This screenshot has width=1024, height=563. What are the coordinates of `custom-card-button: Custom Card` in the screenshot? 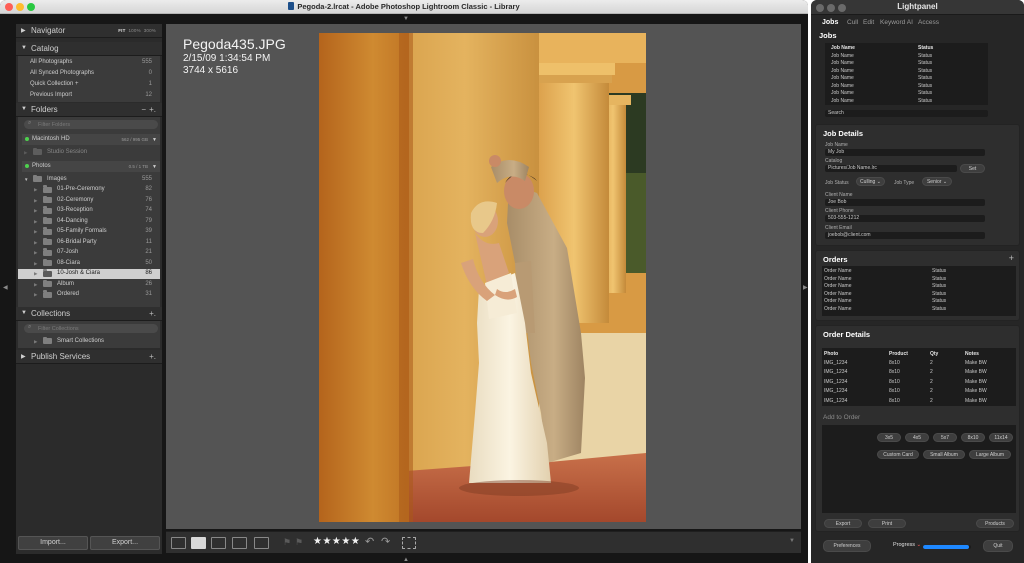 It's located at (898, 454).